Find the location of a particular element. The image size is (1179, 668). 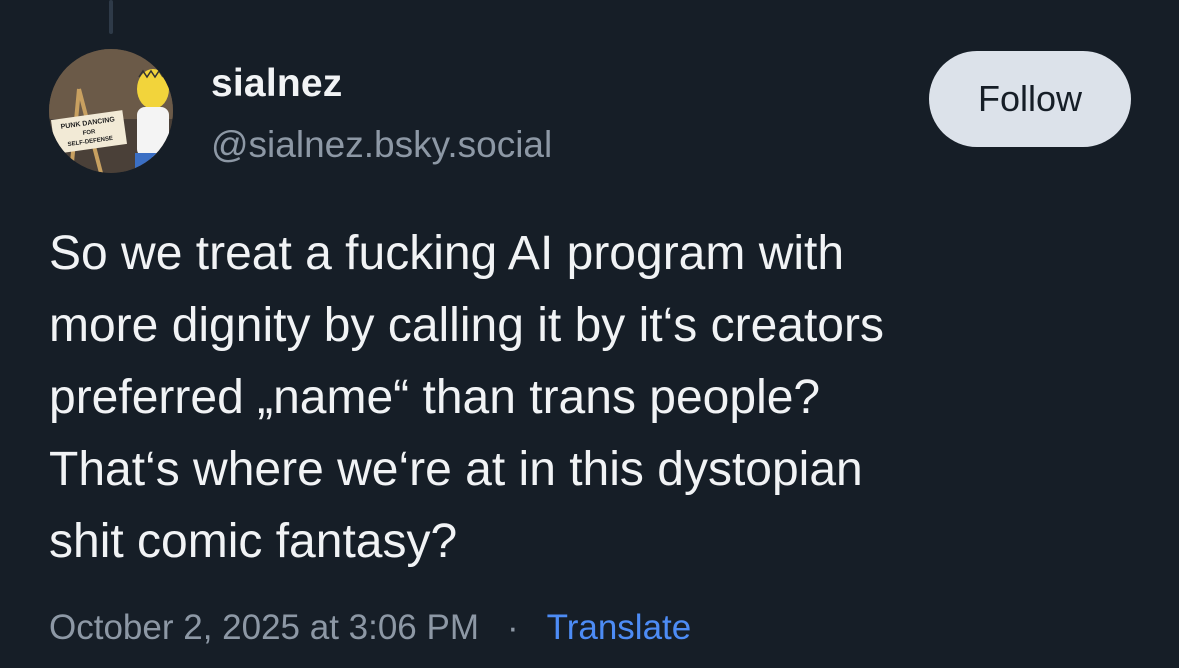

post-text-line: preferred „name“ than trans people? is located at coordinates (435, 397).